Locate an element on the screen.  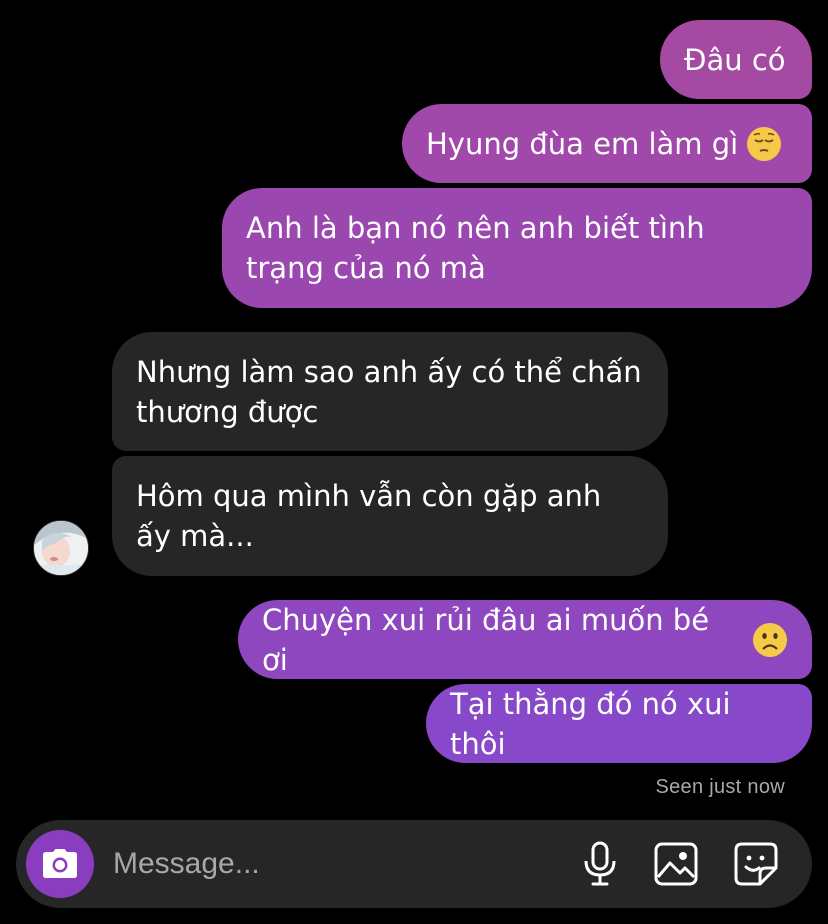
message-text: Hyung đùa em làm gì is located at coordinates (582, 143).